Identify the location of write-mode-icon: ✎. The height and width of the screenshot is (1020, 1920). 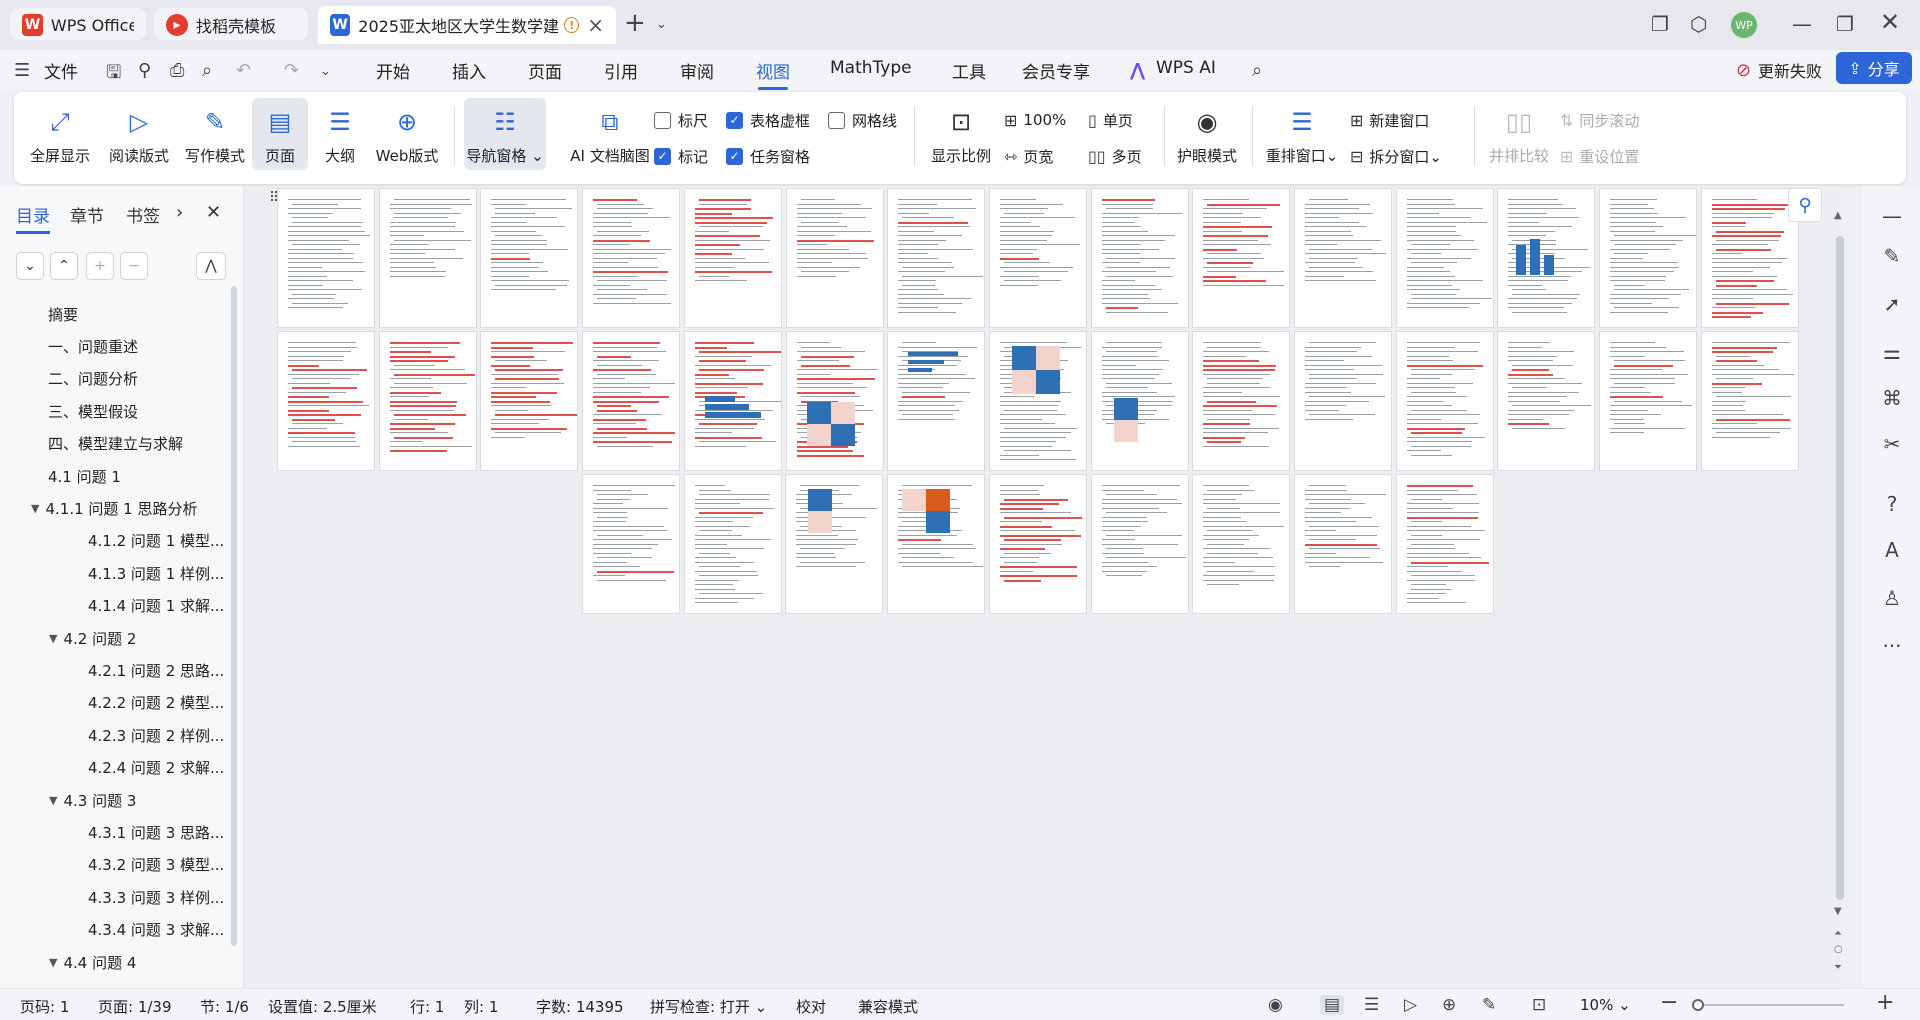
(1489, 1005).